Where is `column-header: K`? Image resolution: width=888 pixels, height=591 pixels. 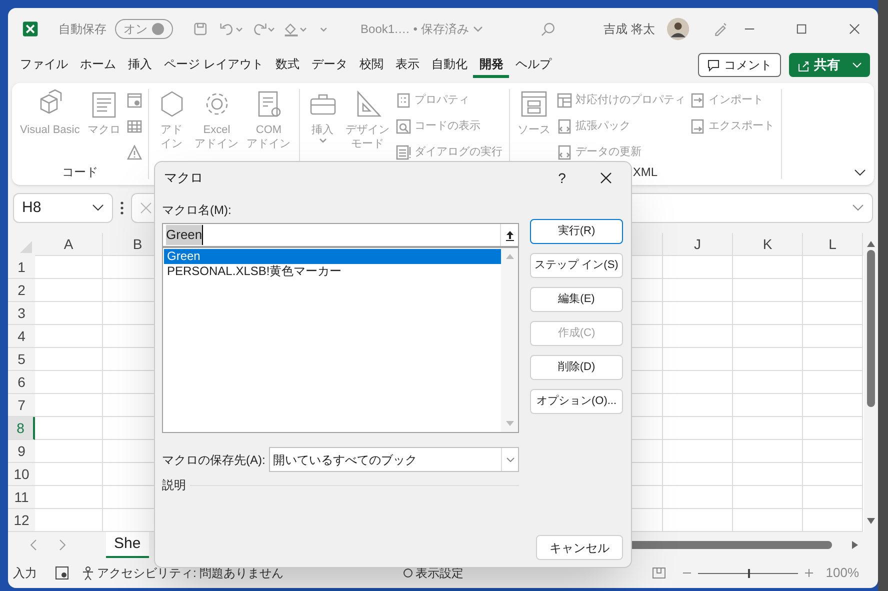
column-header: K is located at coordinates (768, 244).